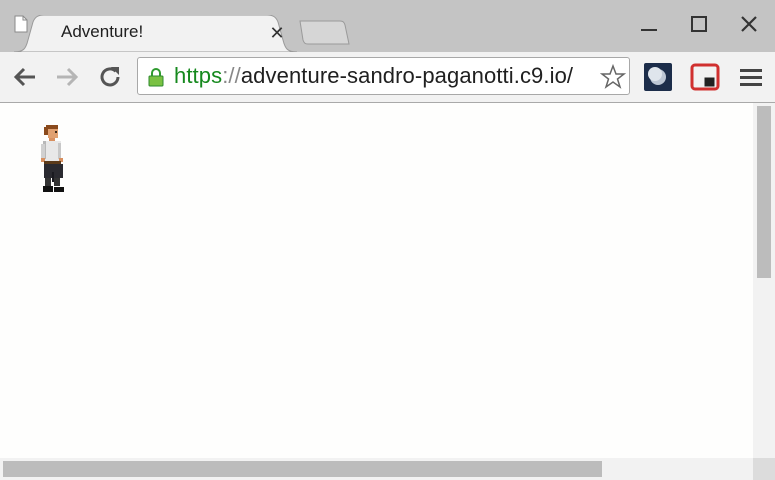 The height and width of the screenshot is (480, 775). What do you see at coordinates (649, 25) in the screenshot?
I see `minimize-icon` at bounding box center [649, 25].